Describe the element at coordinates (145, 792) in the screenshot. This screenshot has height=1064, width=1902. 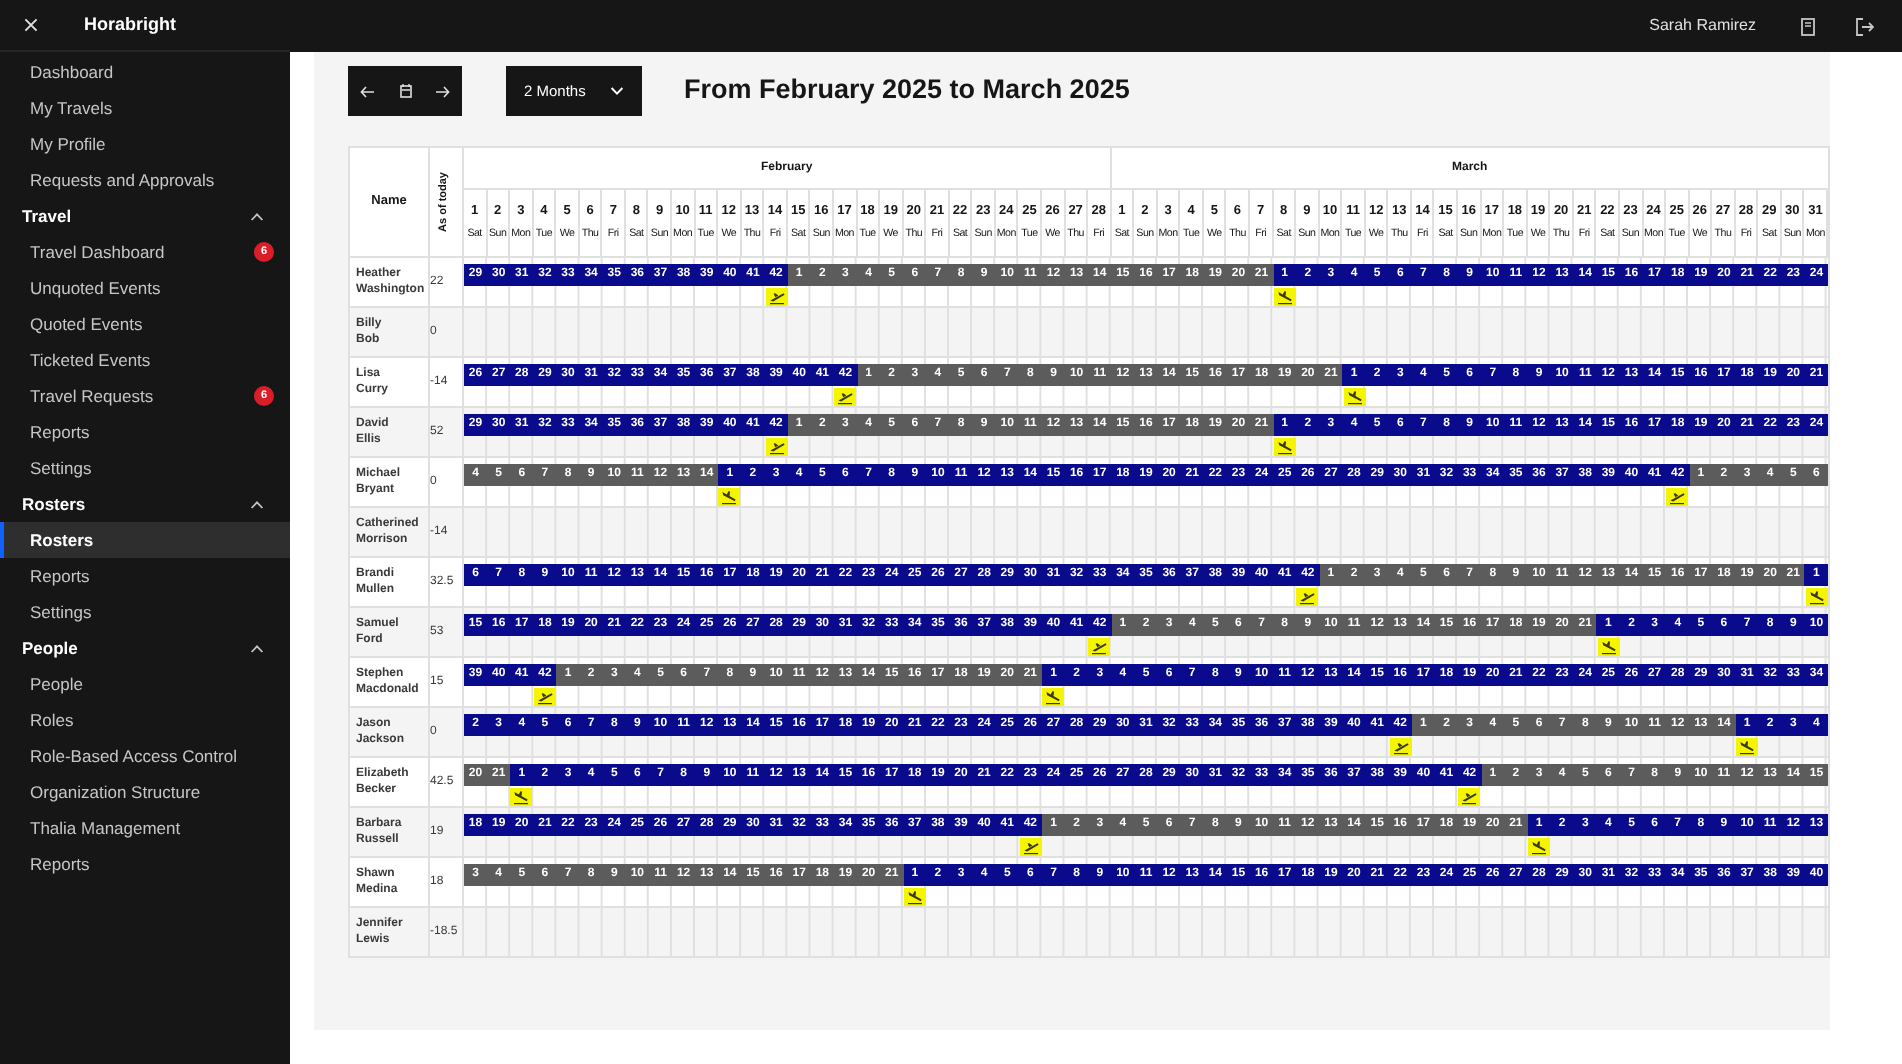
I see `nav-item: Organization Structure` at that location.